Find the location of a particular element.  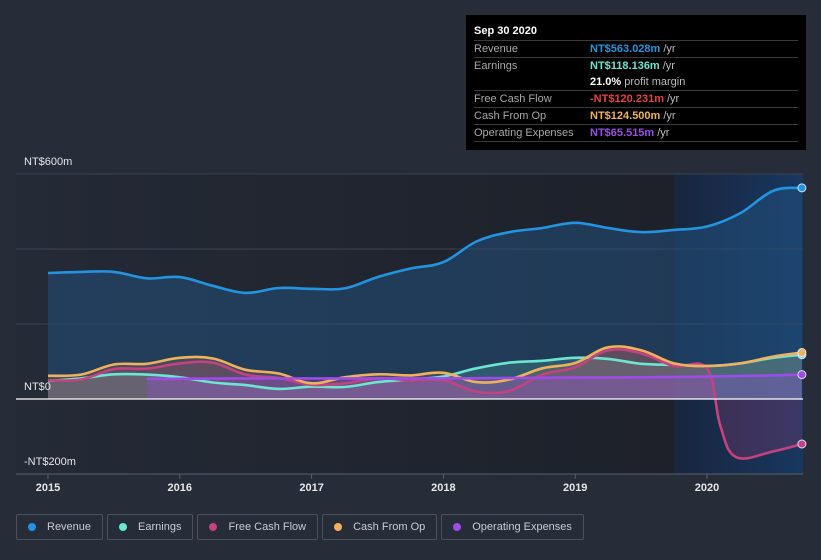

legend-label: Revenue is located at coordinates (69, 527).